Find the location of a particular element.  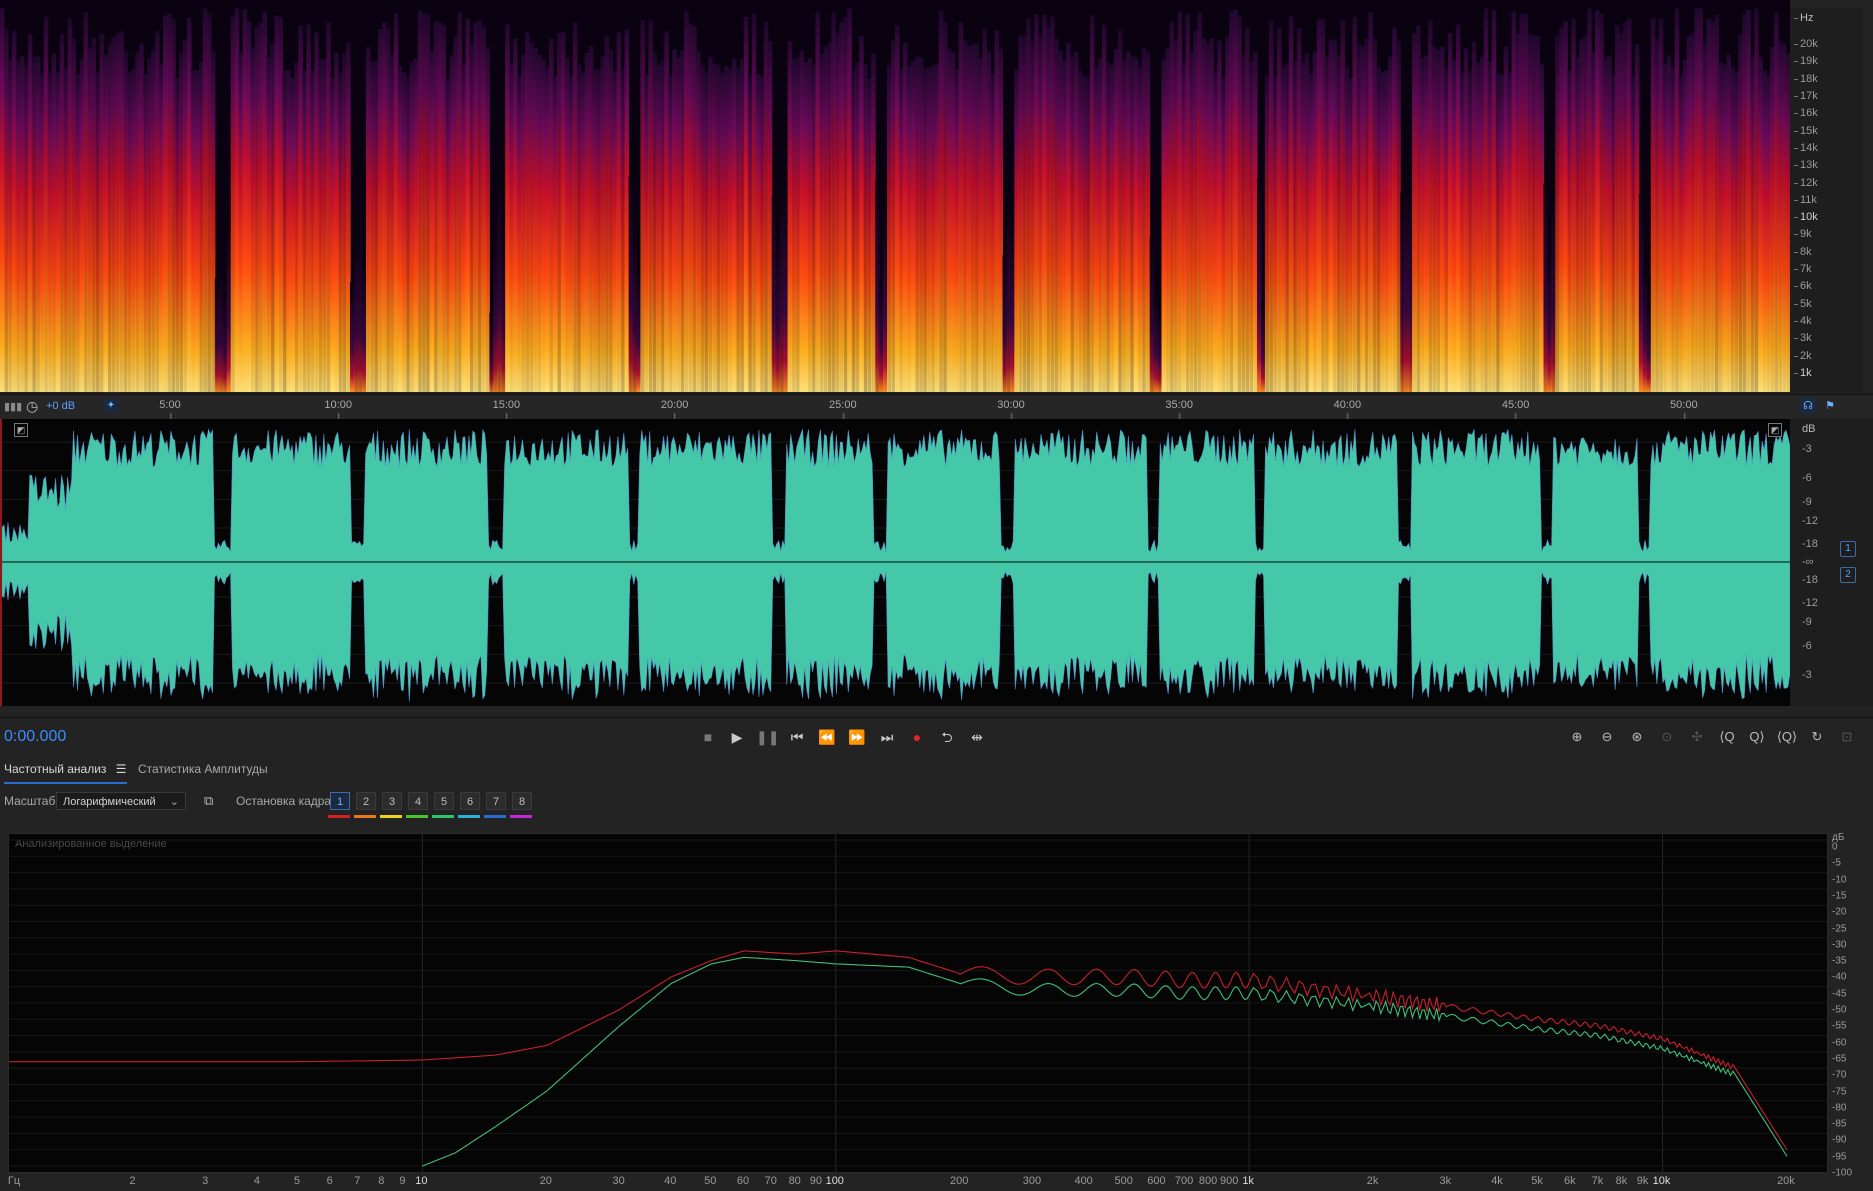

y-unit-label: дБ is located at coordinates (1838, 837).